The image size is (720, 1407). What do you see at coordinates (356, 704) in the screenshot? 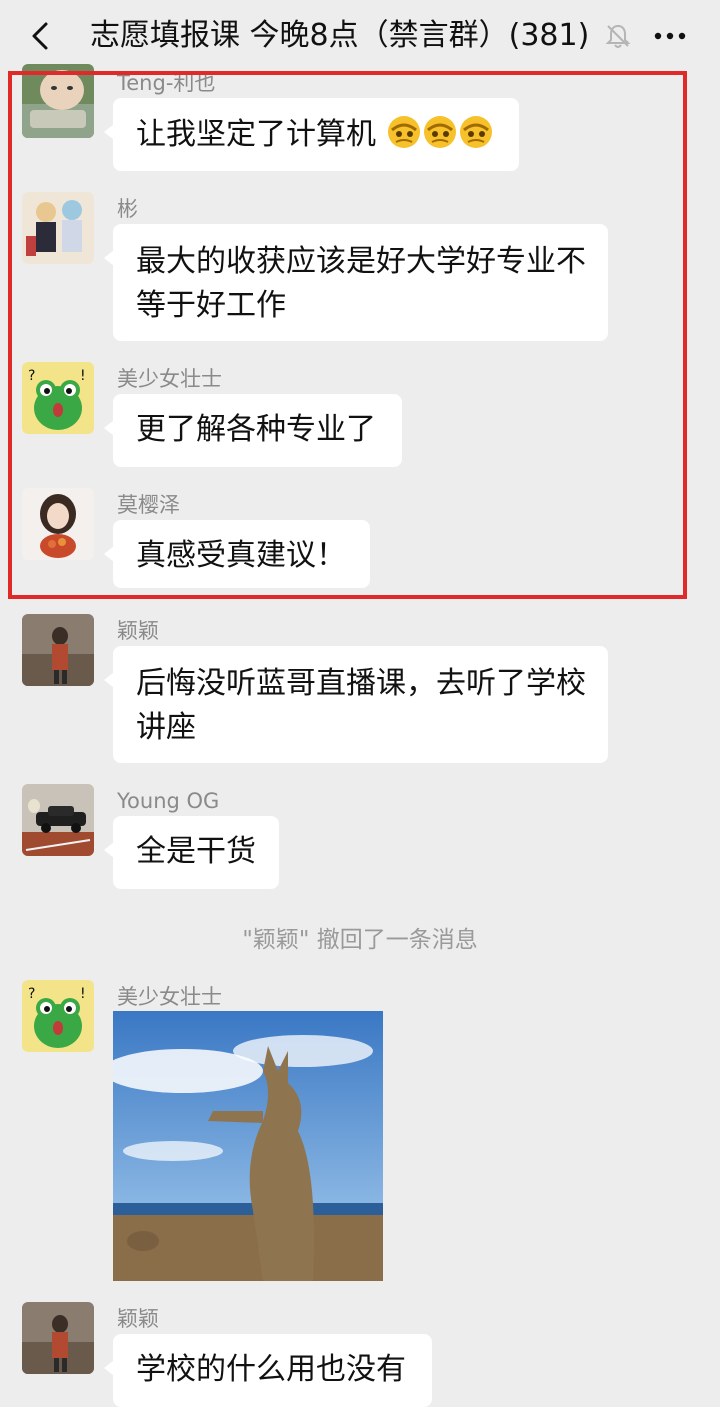
I see `message-bubble: 后悔没听蓝哥直播课，去听了学校 讲座` at bounding box center [356, 704].